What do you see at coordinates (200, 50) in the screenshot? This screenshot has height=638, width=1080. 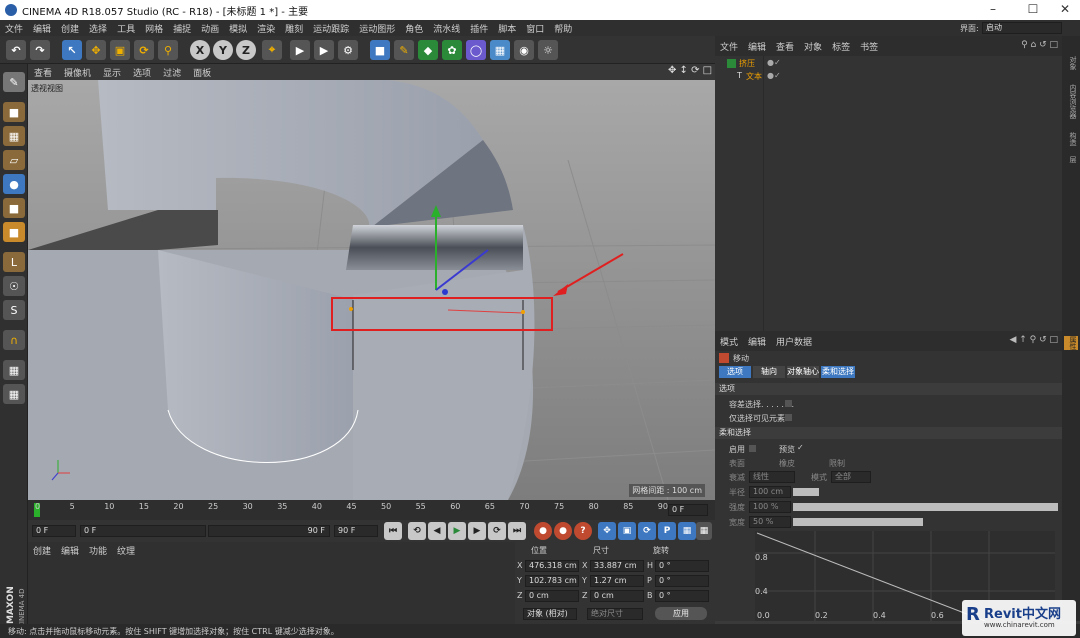 I see `axis-x-button: X` at bounding box center [200, 50].